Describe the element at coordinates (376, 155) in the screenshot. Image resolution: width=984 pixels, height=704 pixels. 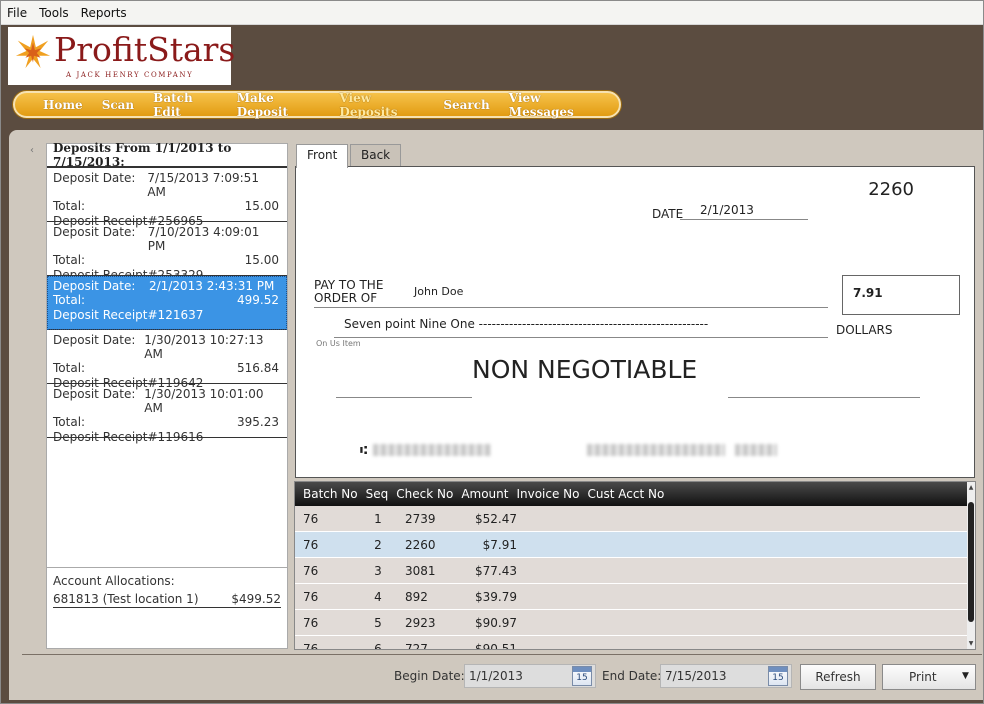
I see `tab-back: Back` at that location.